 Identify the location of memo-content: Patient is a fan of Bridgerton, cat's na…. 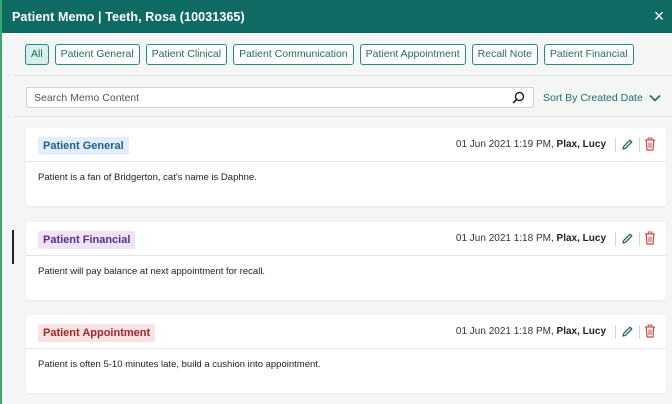
(147, 177).